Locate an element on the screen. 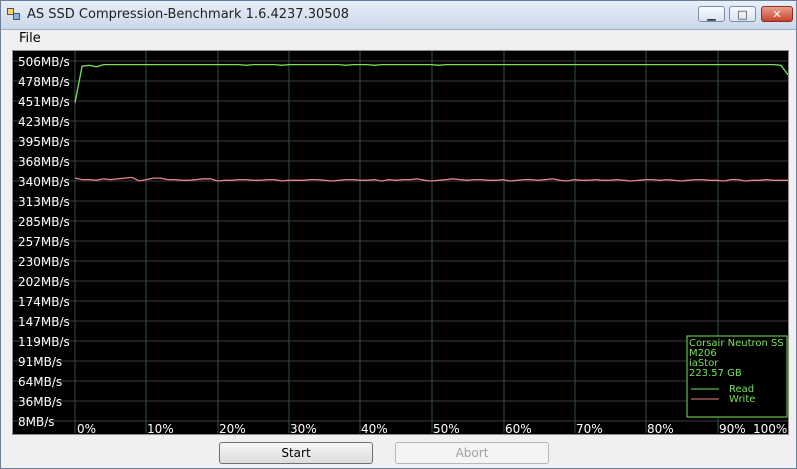  y-tick-label: 285MB/s is located at coordinates (44, 222).